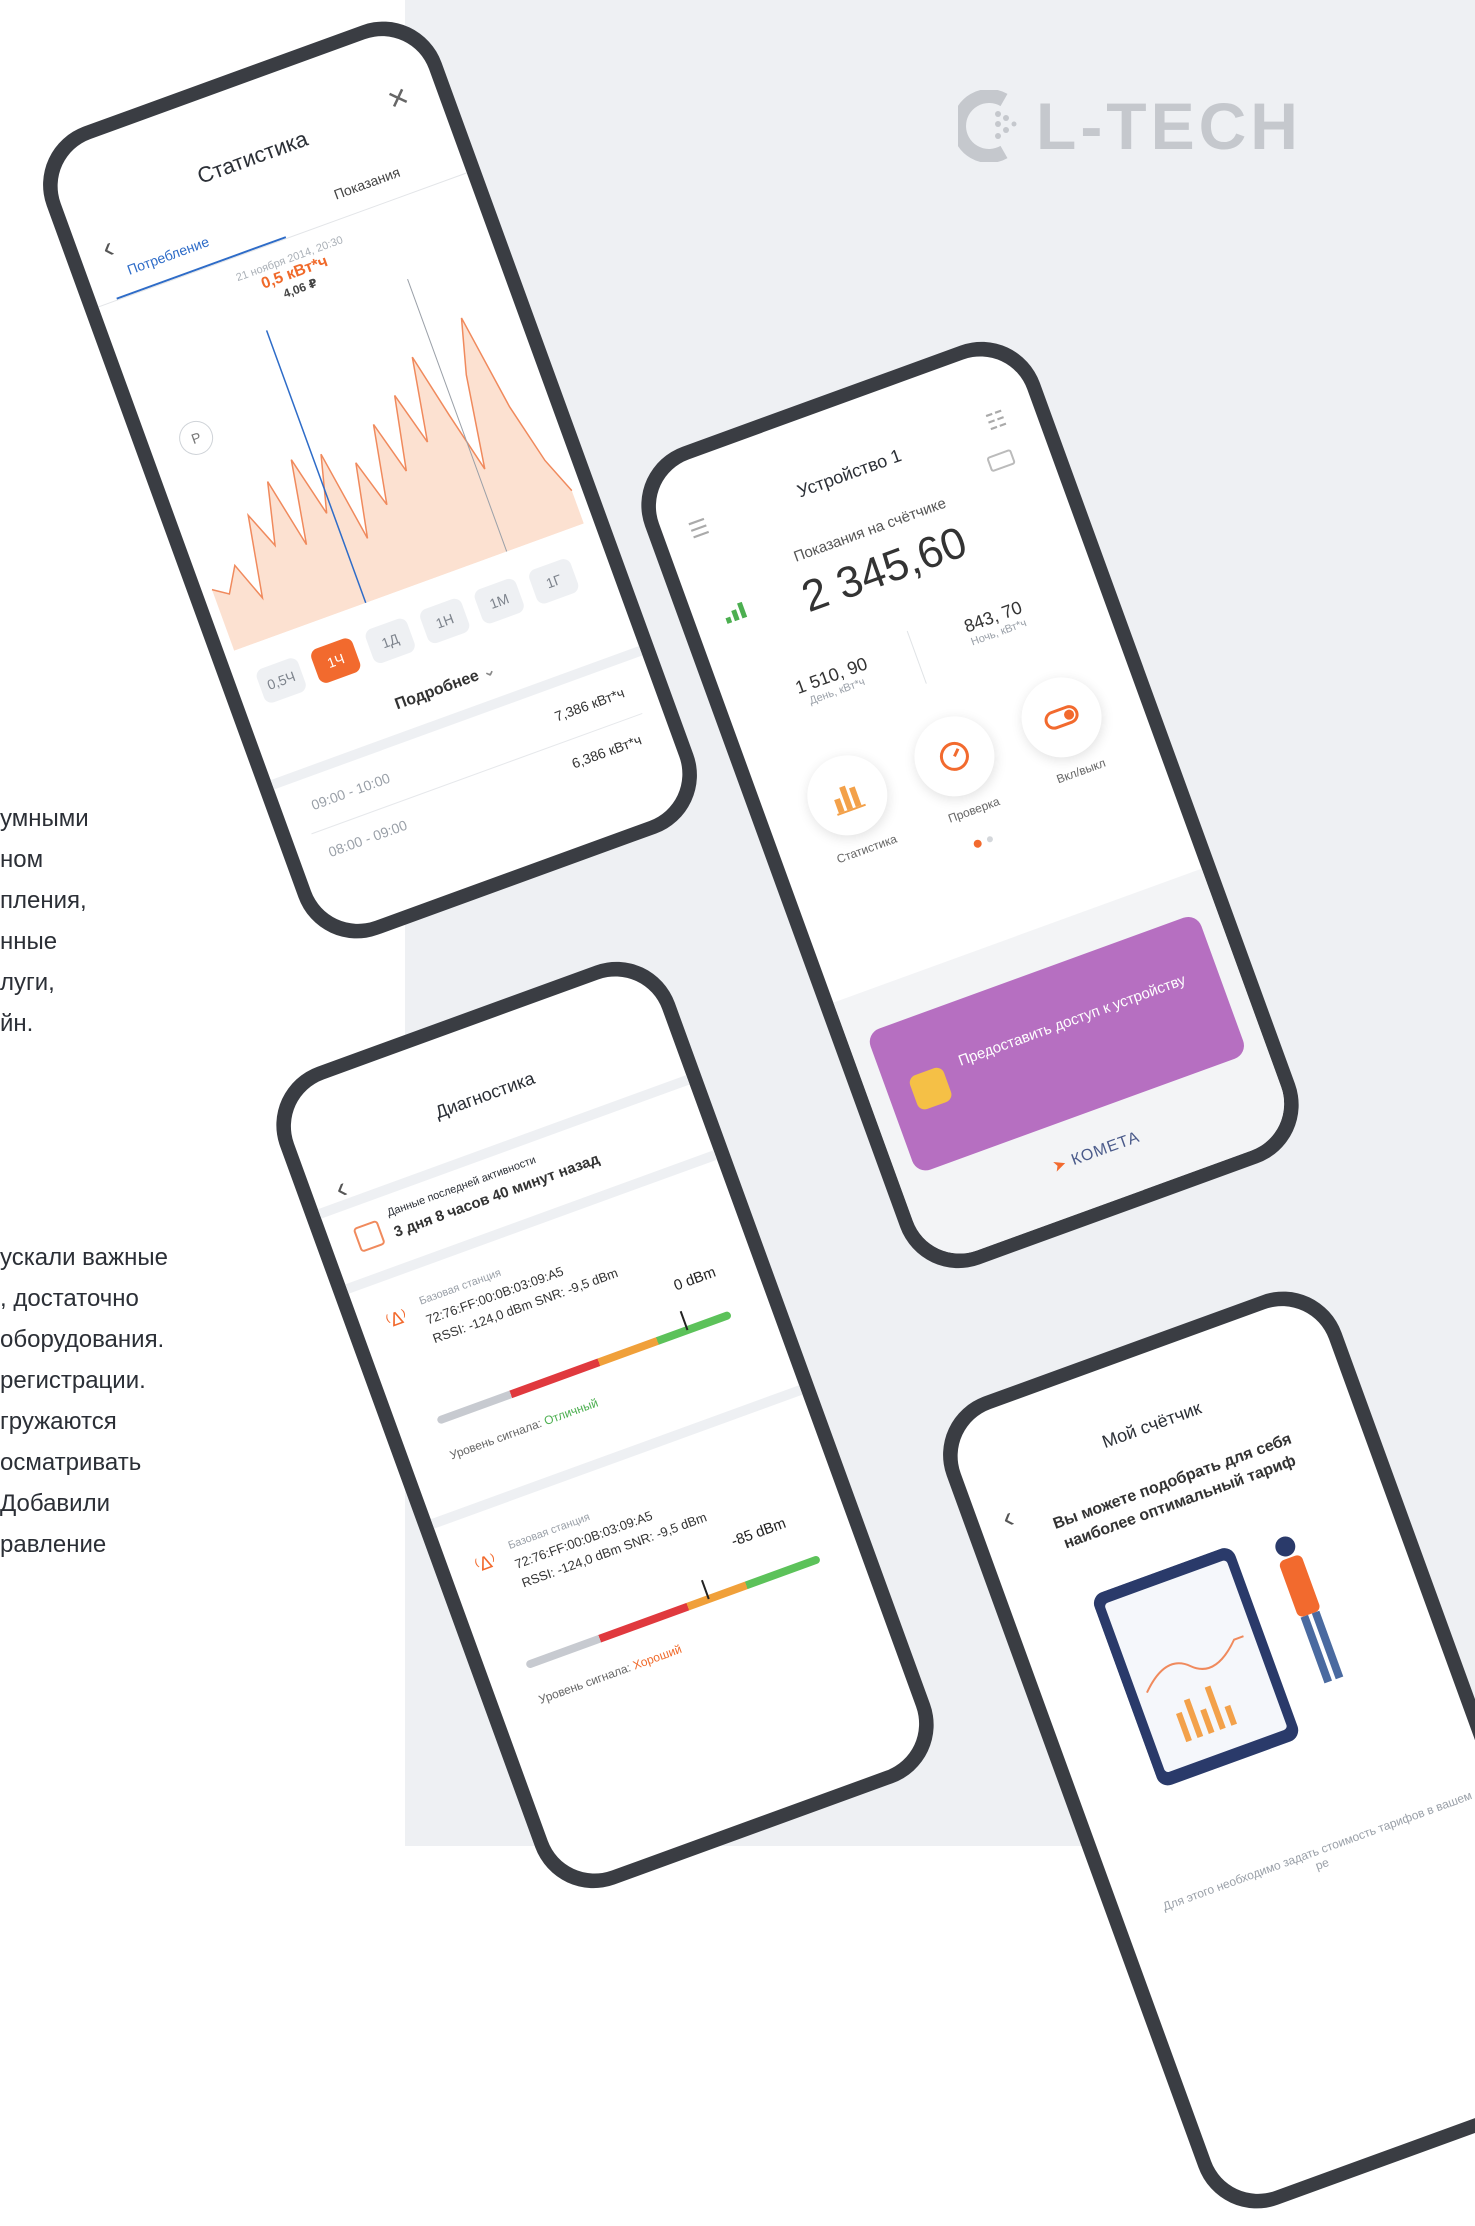 The width and height of the screenshot is (1475, 2226). What do you see at coordinates (990, 839) in the screenshot?
I see `page-dot` at bounding box center [990, 839].